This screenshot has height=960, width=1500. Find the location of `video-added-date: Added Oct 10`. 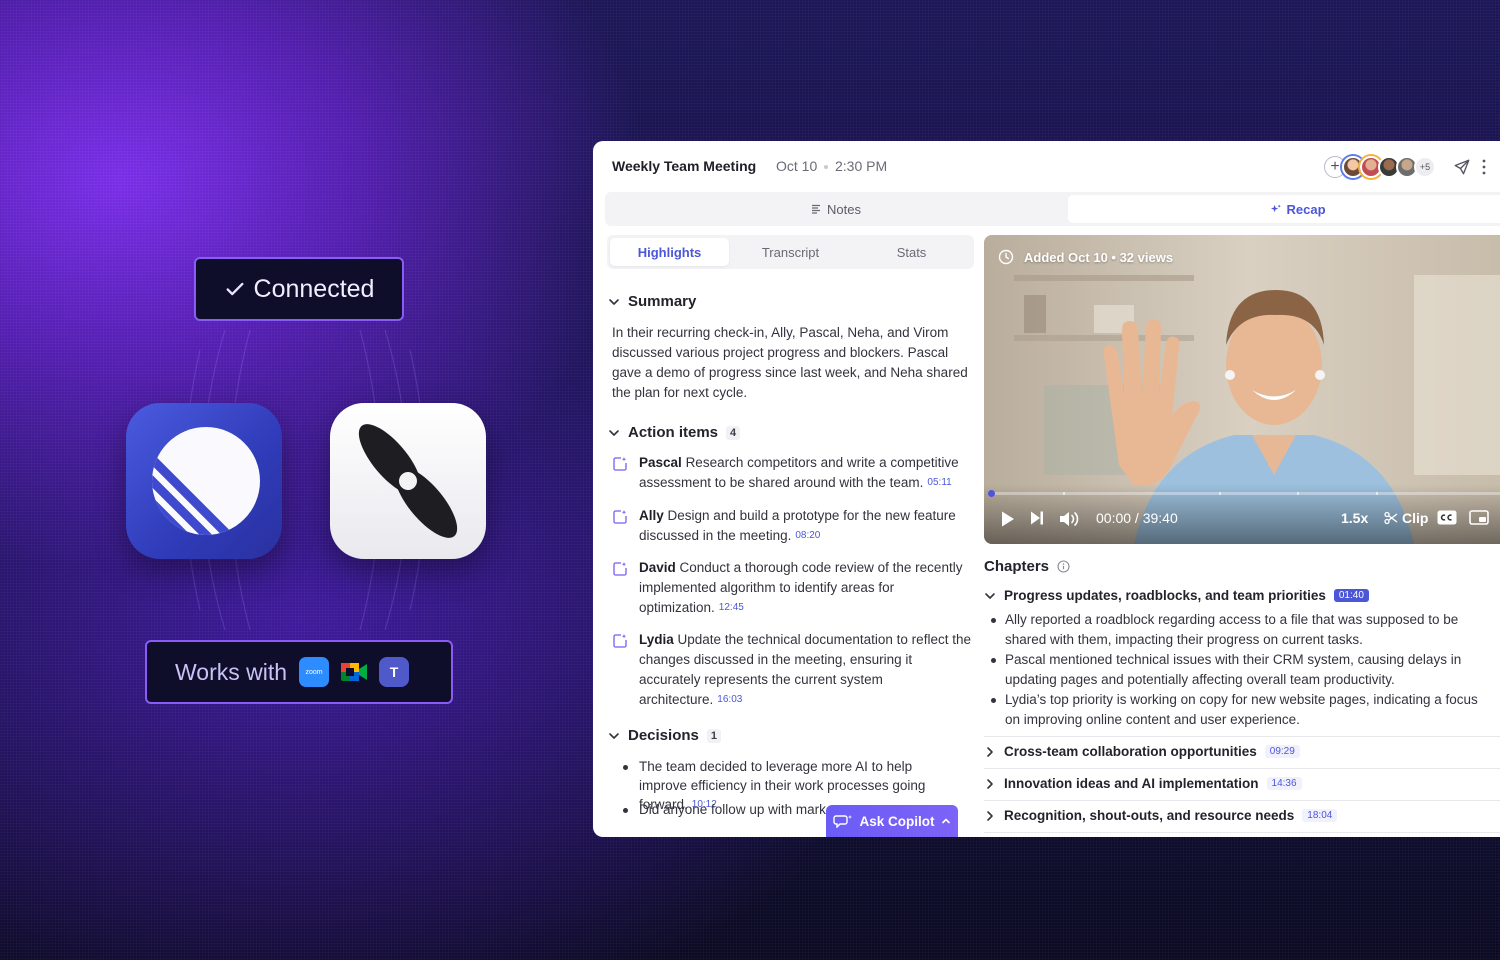

video-added-date: Added Oct 10 is located at coordinates (1066, 257).